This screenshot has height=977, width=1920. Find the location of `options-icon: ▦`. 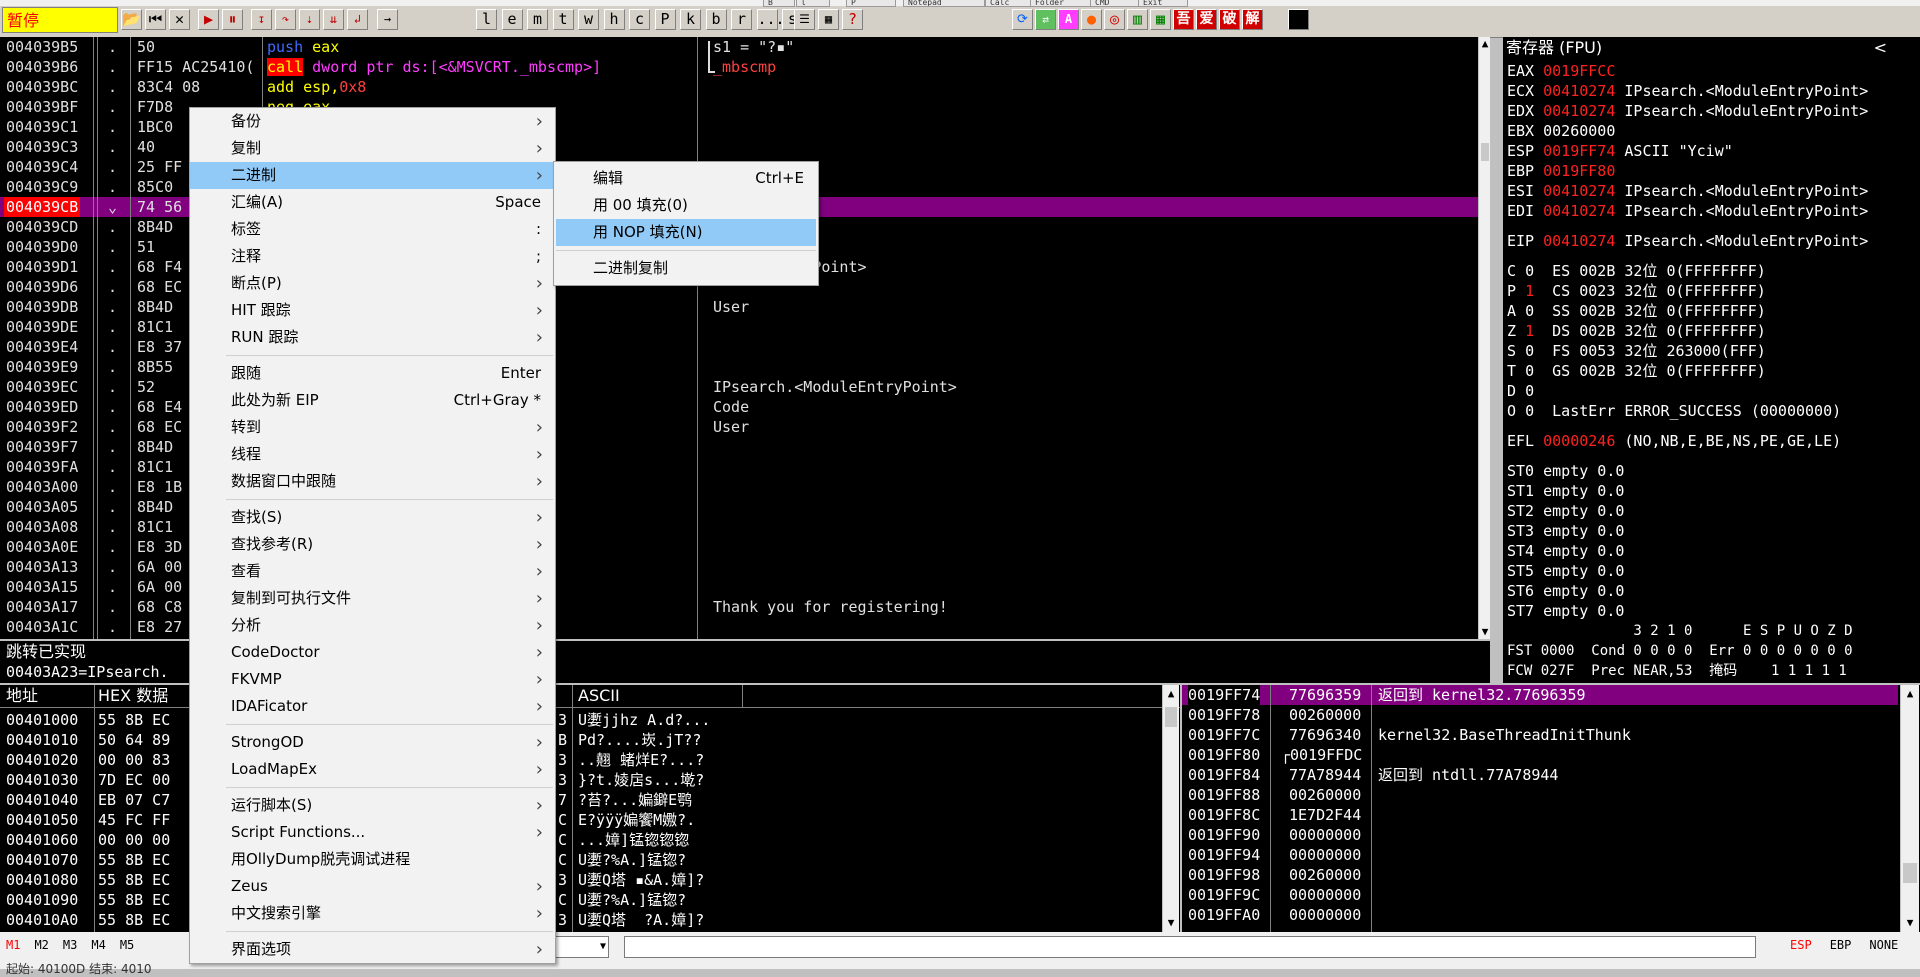

options-icon: ▦ is located at coordinates (828, 19).